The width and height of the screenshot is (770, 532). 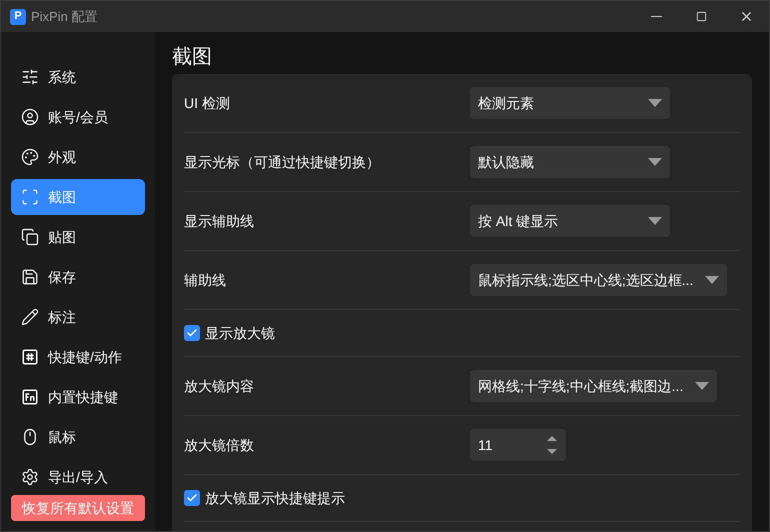 I want to click on copy-icon, so click(x=30, y=237).